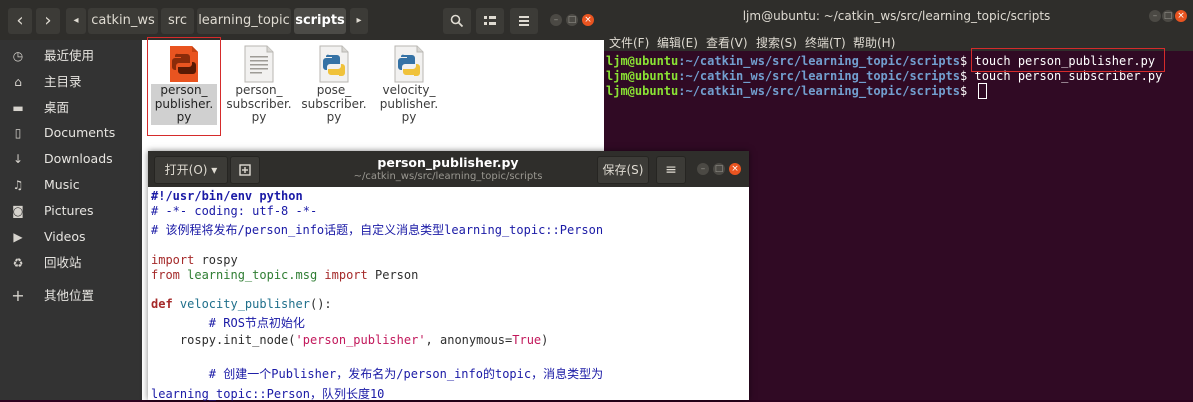  Describe the element at coordinates (677, 42) in the screenshot. I see `menu-edit: 编辑(E)` at that location.